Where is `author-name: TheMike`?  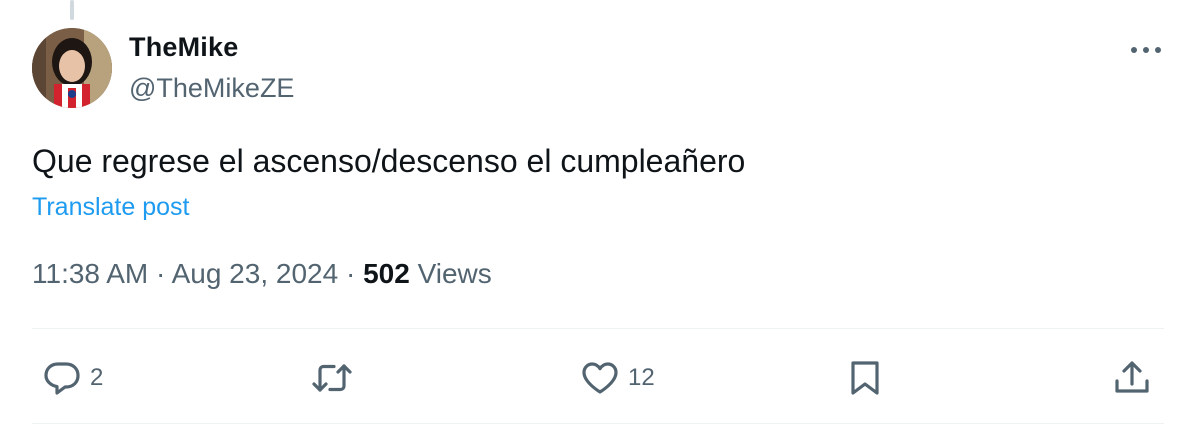
author-name: TheMike is located at coordinates (183, 47).